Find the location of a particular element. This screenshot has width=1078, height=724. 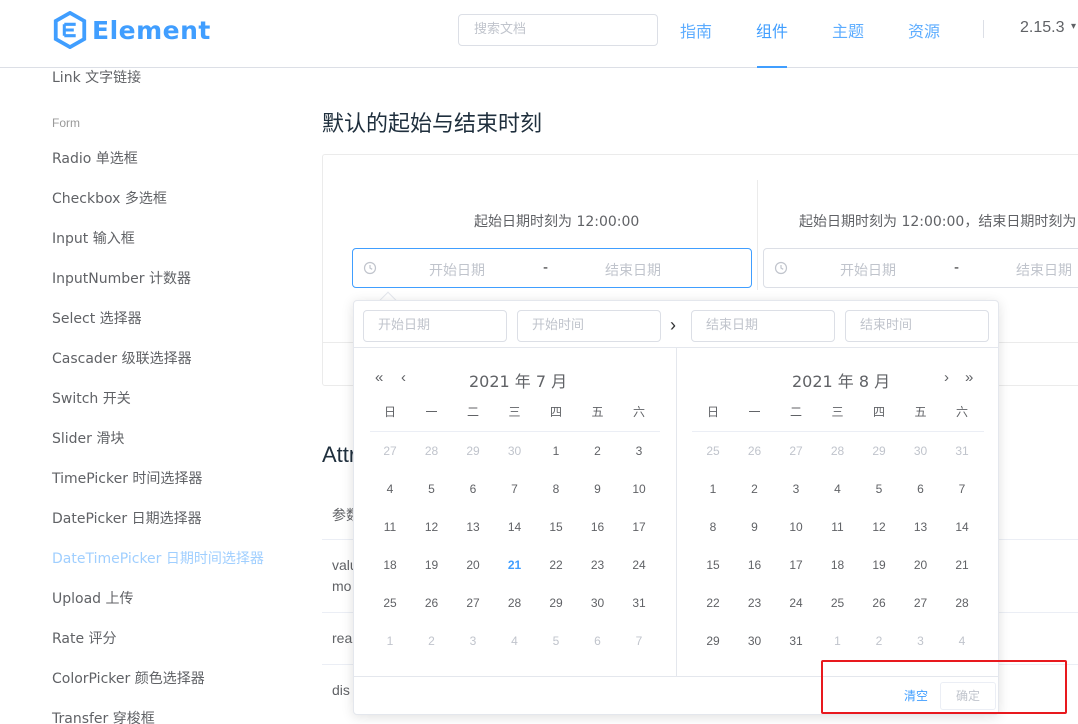

sidebar-item-link: Link 文字链接 is located at coordinates (96, 77).